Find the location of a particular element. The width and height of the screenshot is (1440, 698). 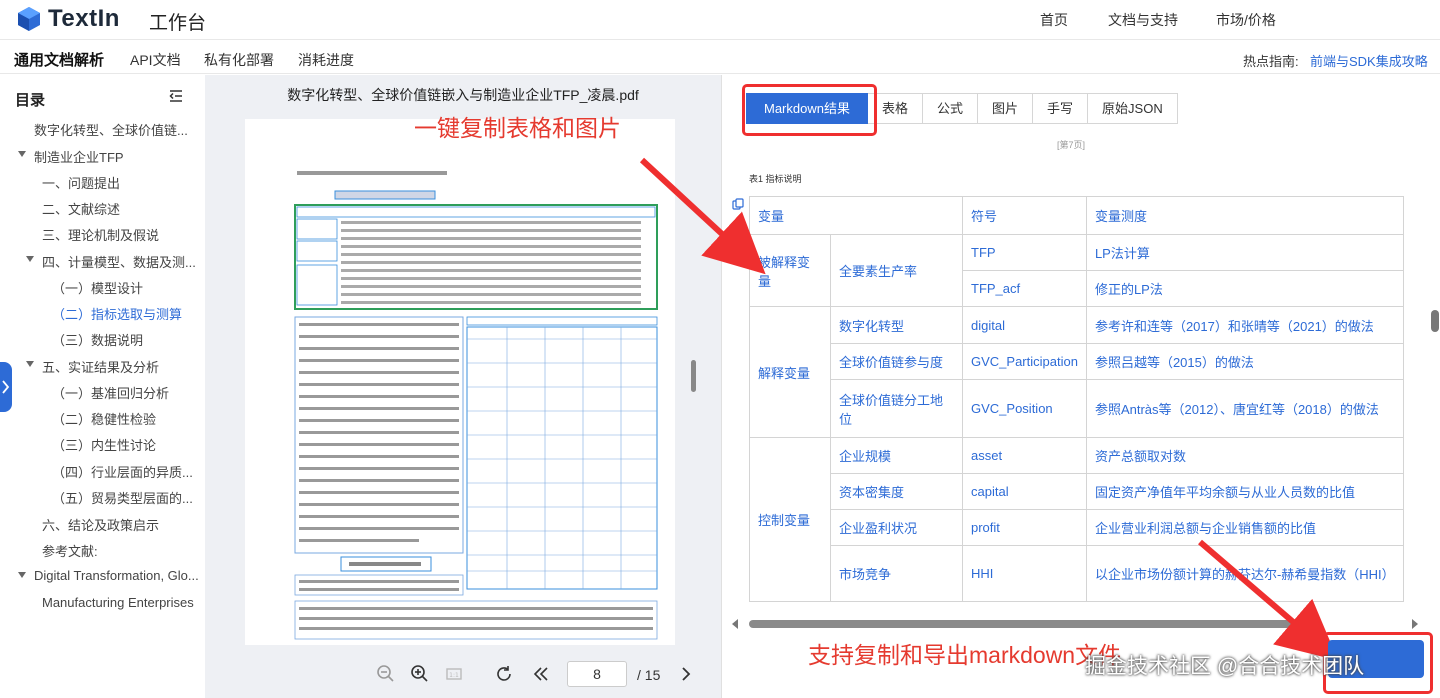

watermark: 掘金技术社区 @合合技术团队 is located at coordinates (1225, 666).